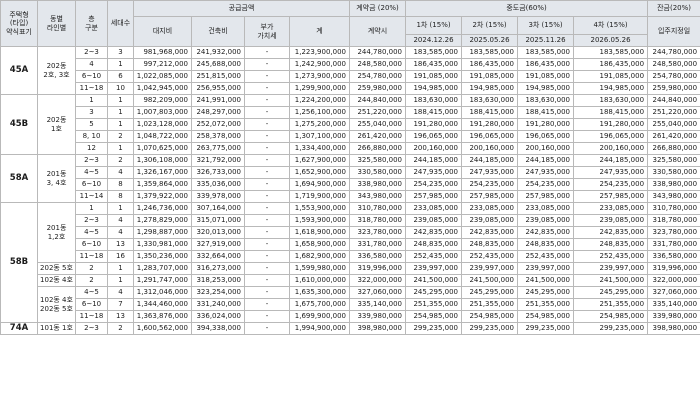 This screenshot has width=700, height=418. Describe the element at coordinates (91, 136) in the screenshot. I see `floor-cell: 8, 10` at that location.